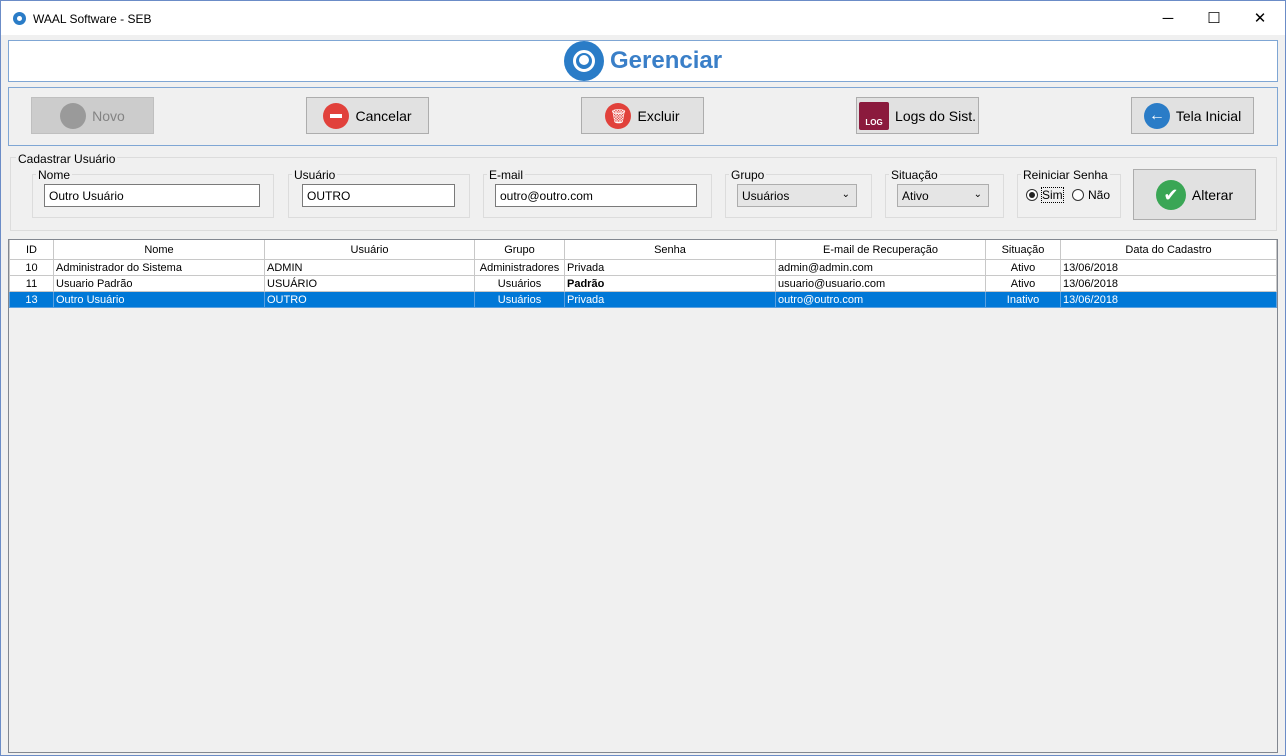  I want to click on cell-email: usuario@usuario.com, so click(880, 283).